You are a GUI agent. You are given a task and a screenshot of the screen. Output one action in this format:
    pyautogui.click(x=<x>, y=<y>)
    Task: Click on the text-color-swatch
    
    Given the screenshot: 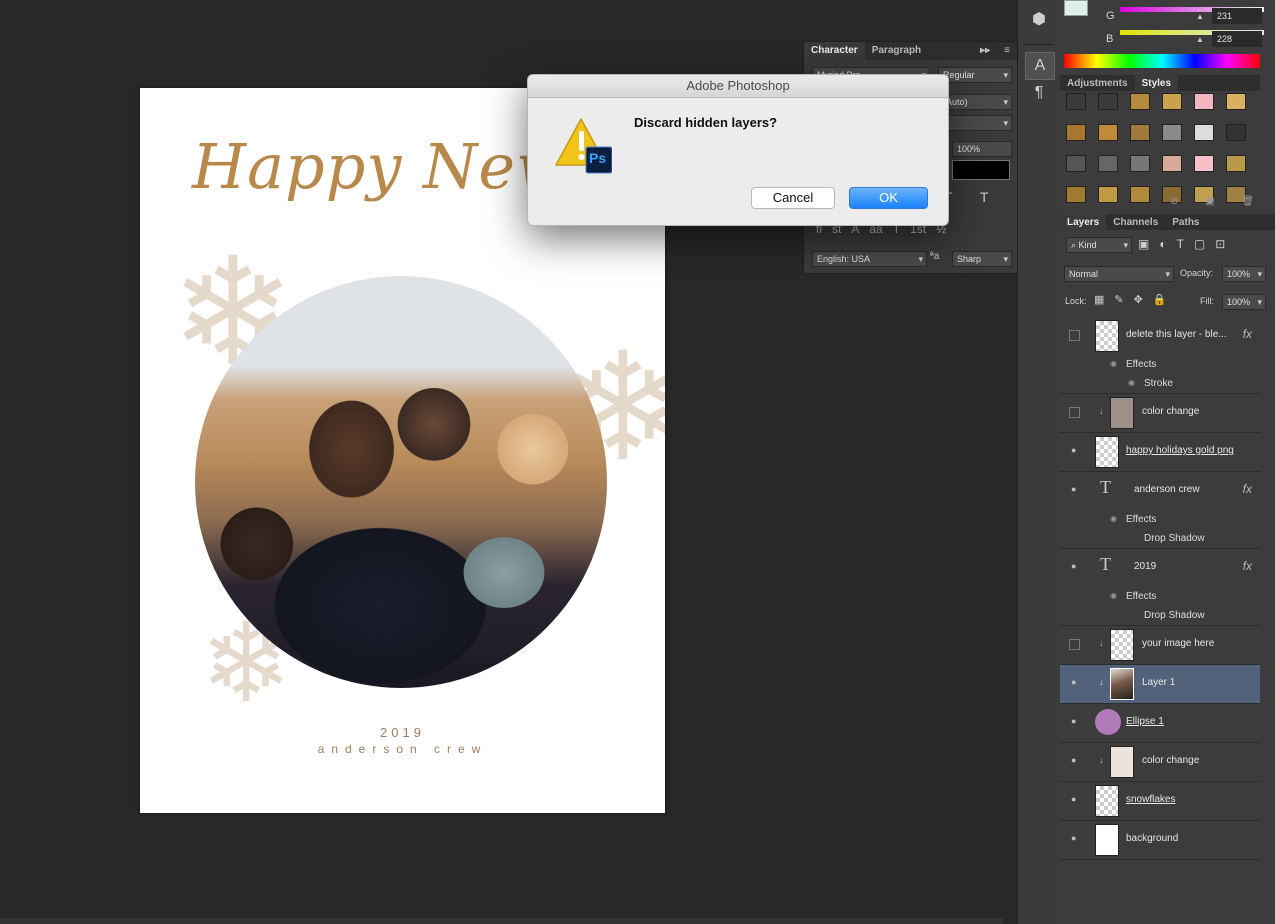 What is the action you would take?
    pyautogui.click(x=981, y=170)
    